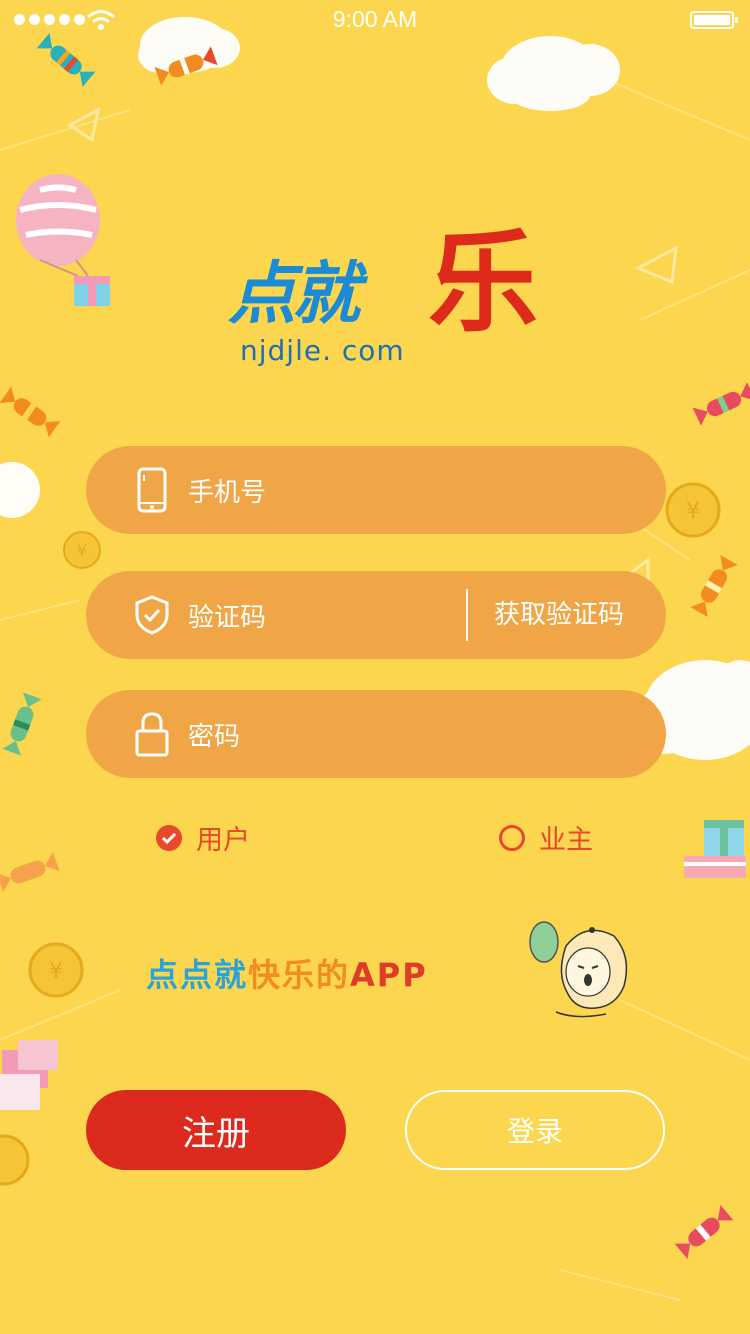  I want to click on radio-unchecked-icon, so click(512, 837).